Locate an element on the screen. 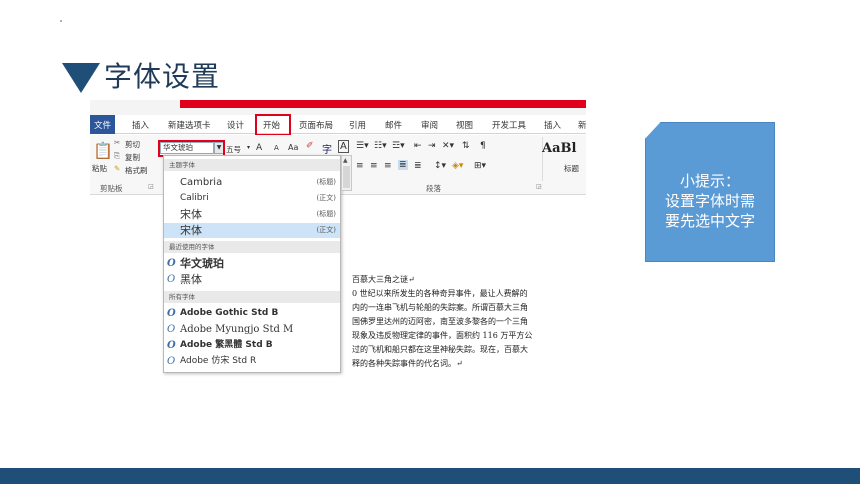  font-option-label: Adobe Gothic Std B is located at coordinates (229, 313).